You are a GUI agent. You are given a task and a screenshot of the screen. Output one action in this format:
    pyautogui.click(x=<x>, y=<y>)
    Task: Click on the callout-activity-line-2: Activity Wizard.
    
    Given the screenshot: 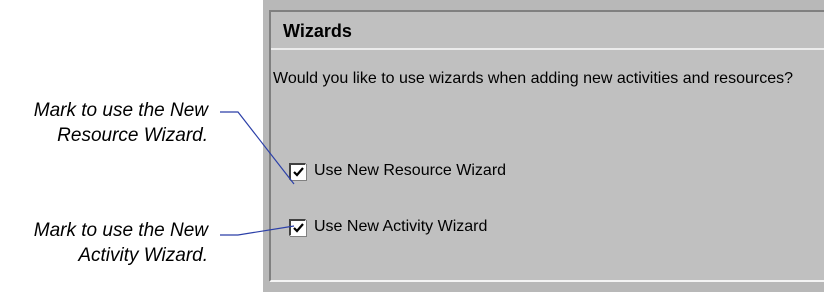 What is the action you would take?
    pyautogui.click(x=143, y=255)
    